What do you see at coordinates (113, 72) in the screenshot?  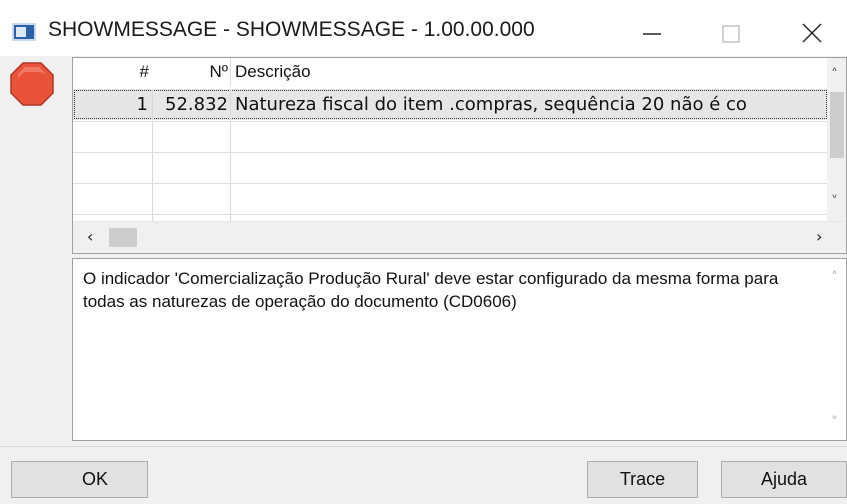 I see `column-header-index: #` at bounding box center [113, 72].